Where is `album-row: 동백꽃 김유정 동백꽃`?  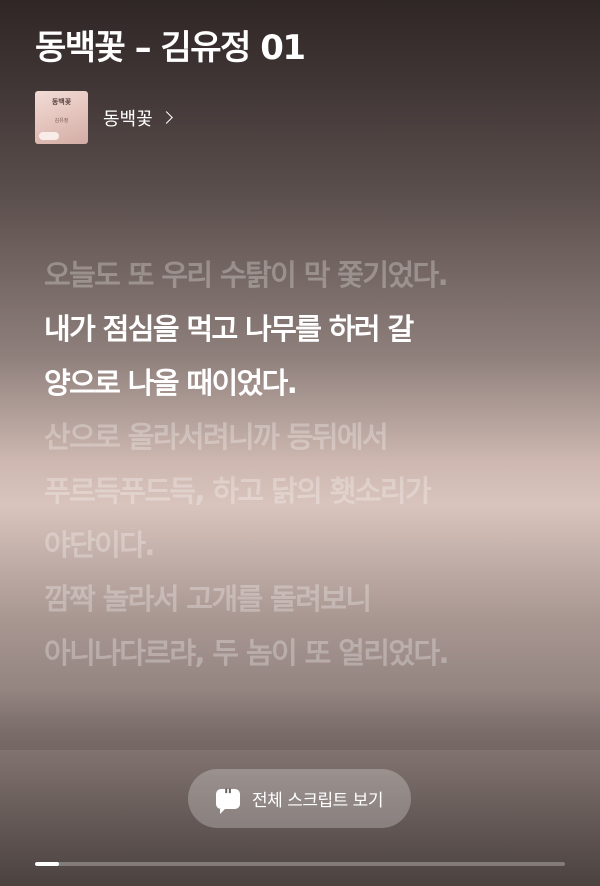
album-row: 동백꽃 김유정 동백꽃 is located at coordinates (104, 117).